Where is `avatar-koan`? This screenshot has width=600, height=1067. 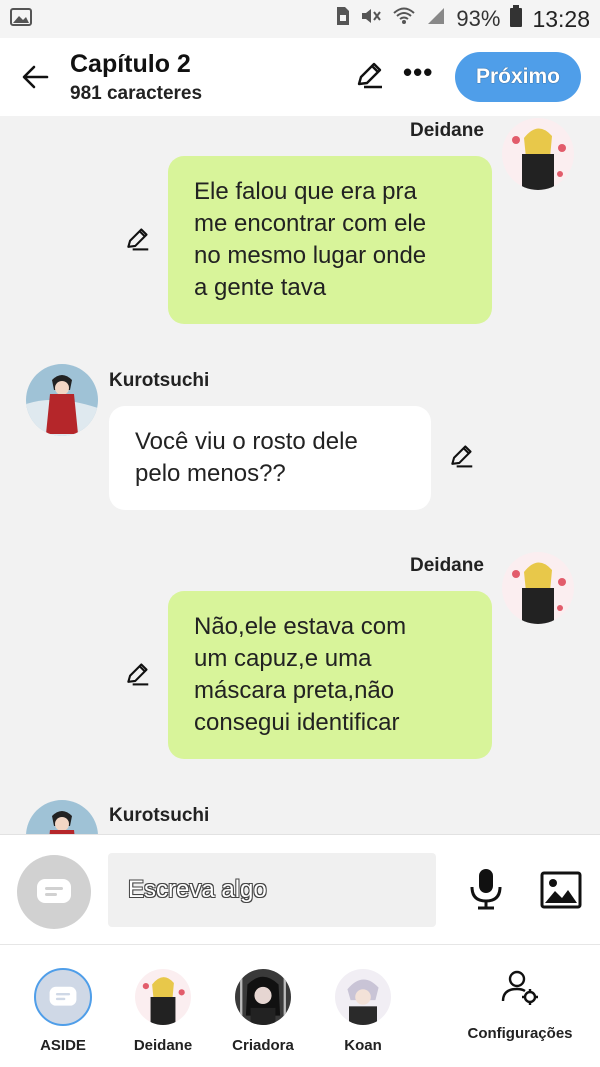
avatar-koan is located at coordinates (363, 997).